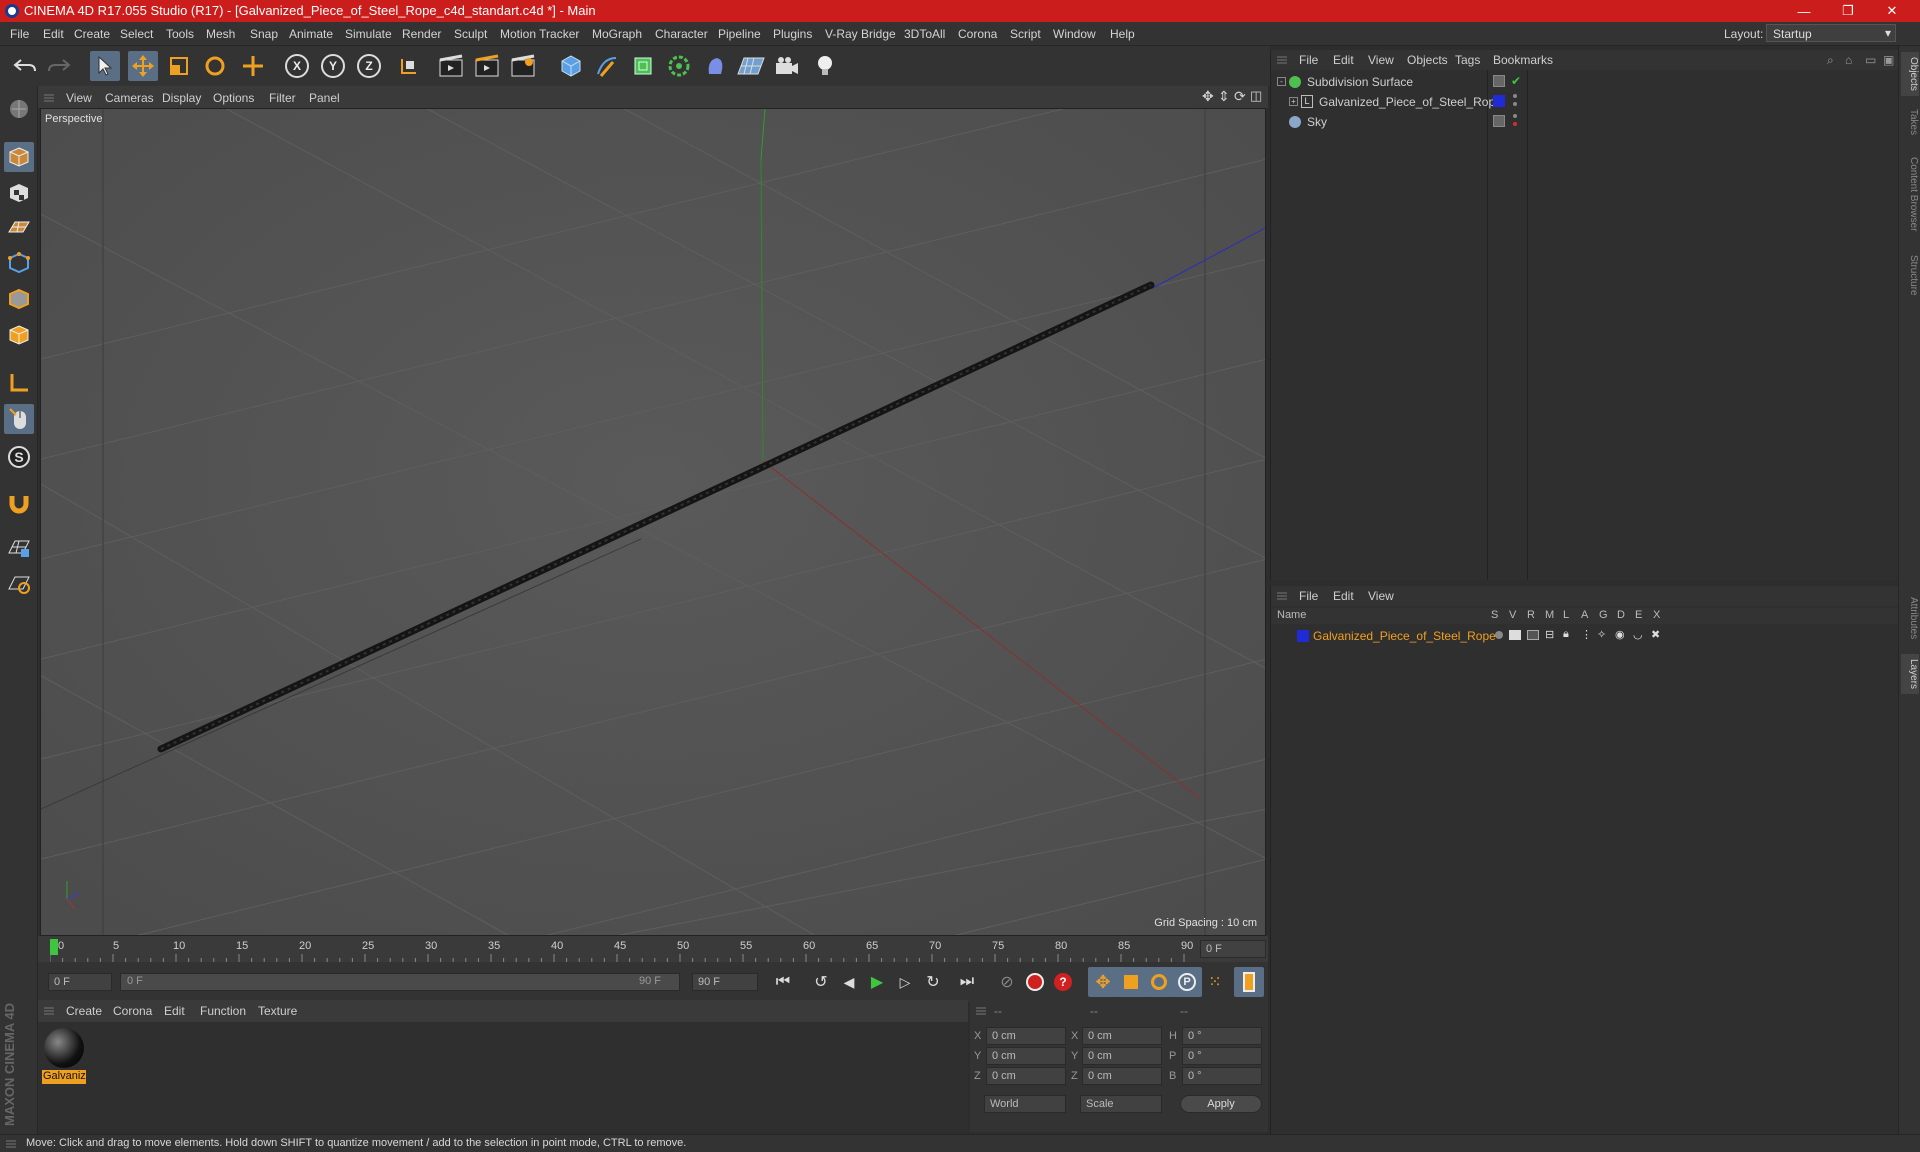 Image resolution: width=1920 pixels, height=1152 pixels. I want to click on tab-content-browser: Content Browser, so click(1910, 194).